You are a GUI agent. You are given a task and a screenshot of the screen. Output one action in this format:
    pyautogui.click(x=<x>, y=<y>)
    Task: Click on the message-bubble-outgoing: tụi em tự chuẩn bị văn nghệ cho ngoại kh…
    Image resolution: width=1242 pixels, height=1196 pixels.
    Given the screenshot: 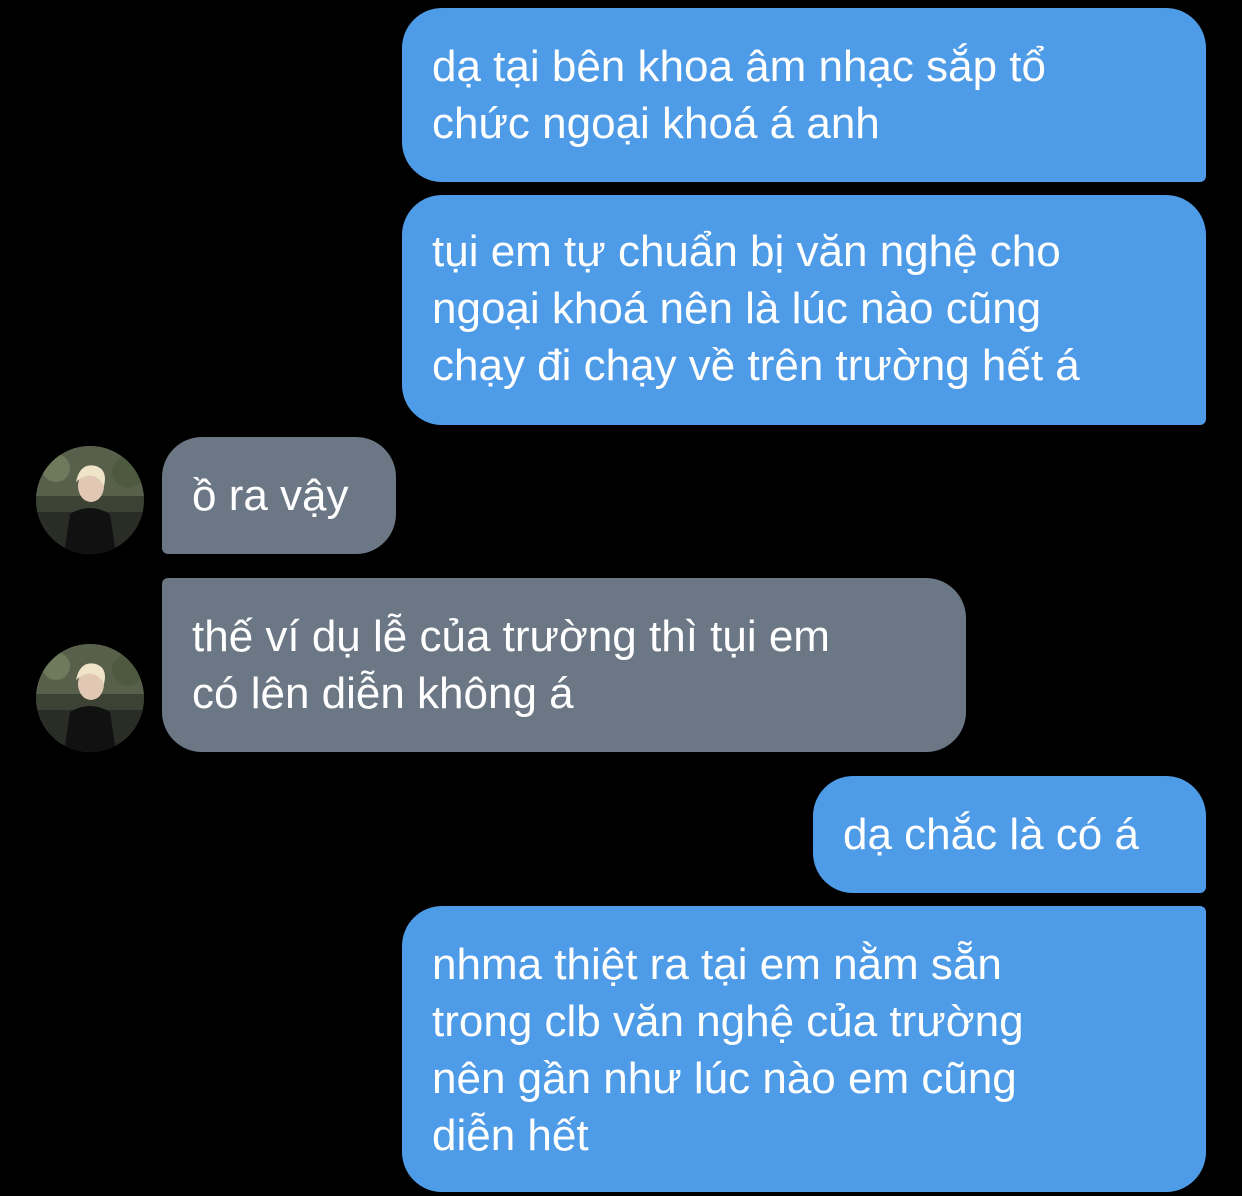 What is the action you would take?
    pyautogui.click(x=804, y=310)
    